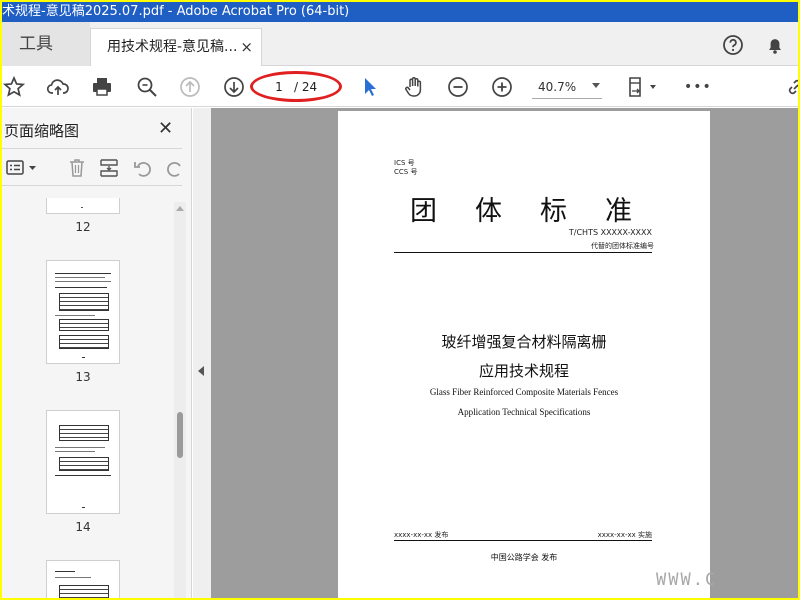  I want to click on scroll-up-arrow-icon, so click(180, 208).